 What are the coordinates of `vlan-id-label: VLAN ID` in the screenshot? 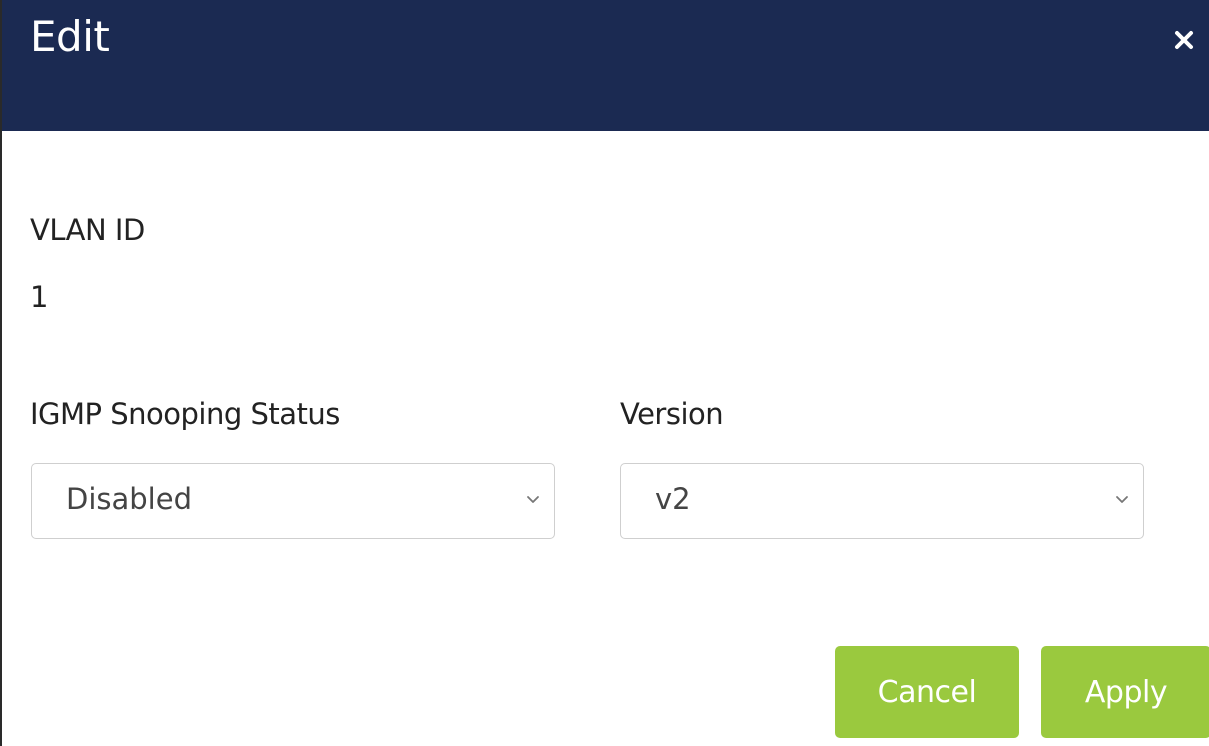 It's located at (87, 230).